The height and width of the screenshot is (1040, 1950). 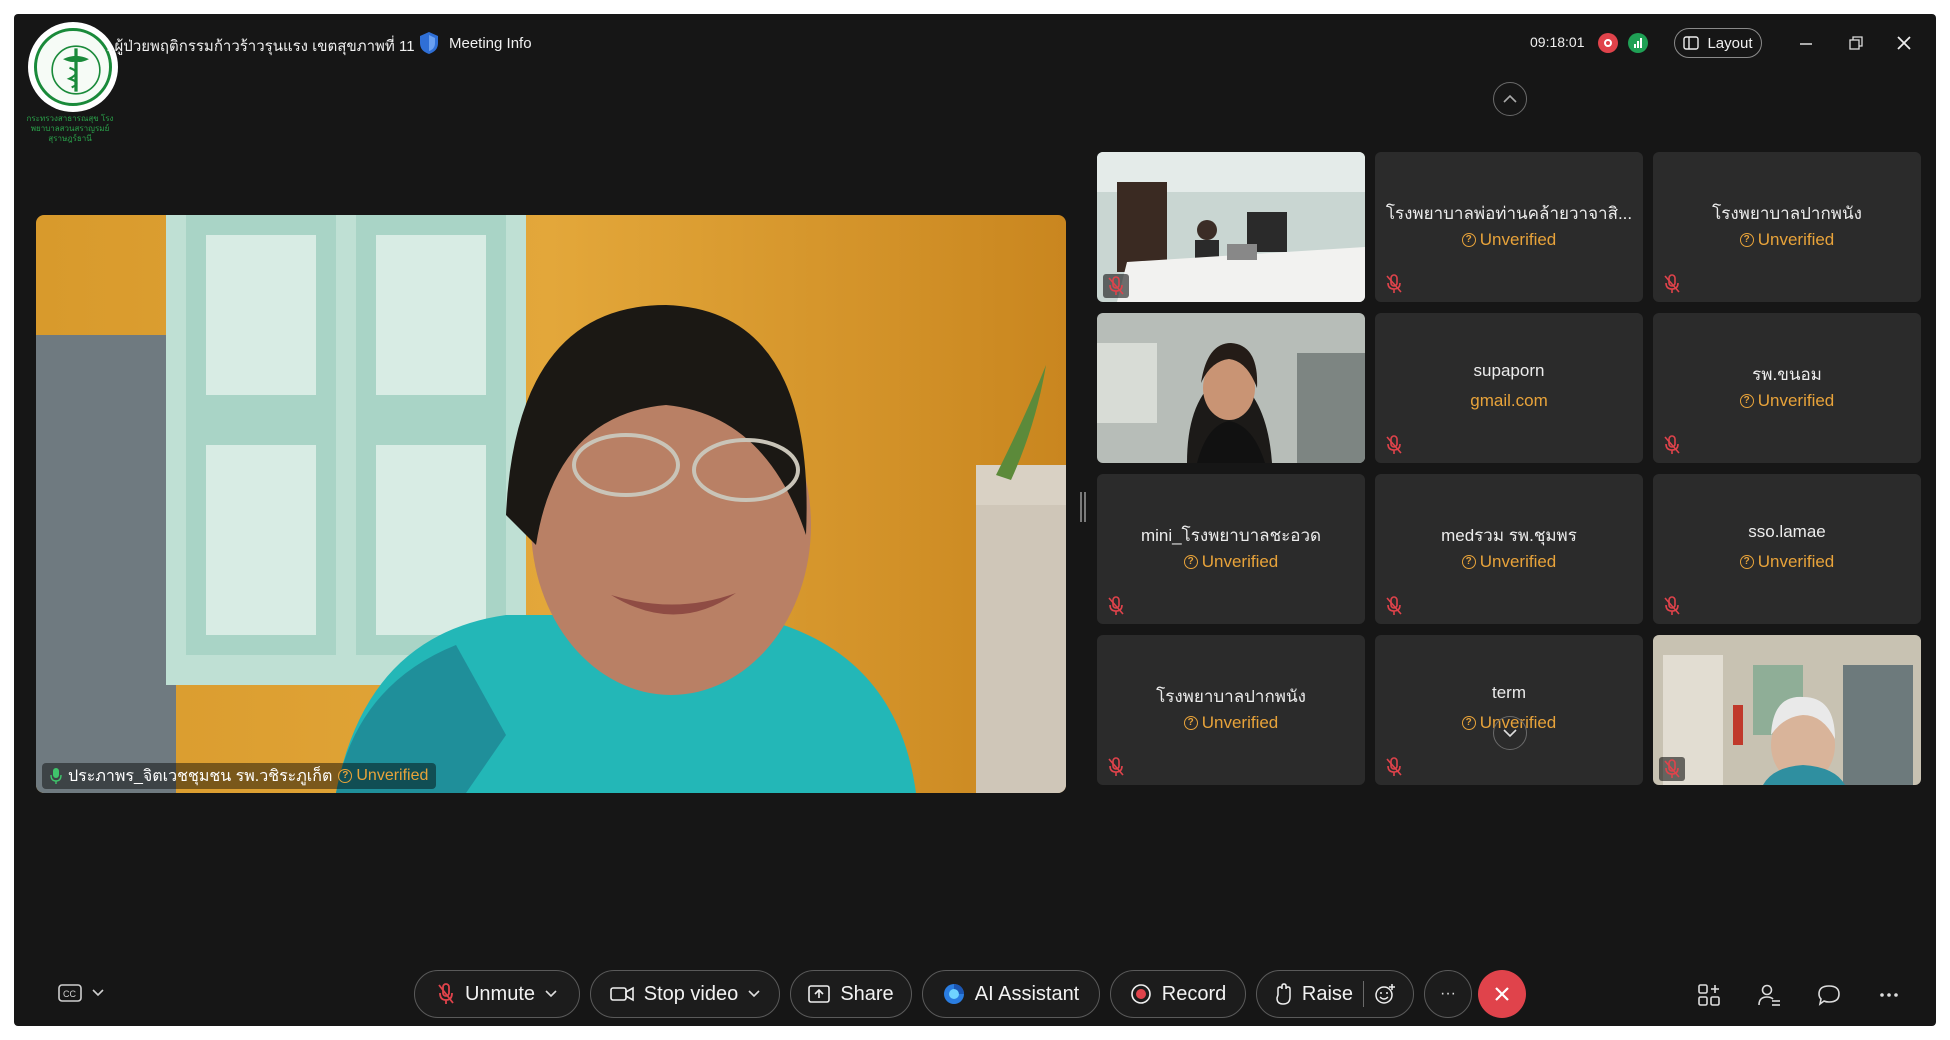 What do you see at coordinates (1691, 43) in the screenshot?
I see `layout-icon` at bounding box center [1691, 43].